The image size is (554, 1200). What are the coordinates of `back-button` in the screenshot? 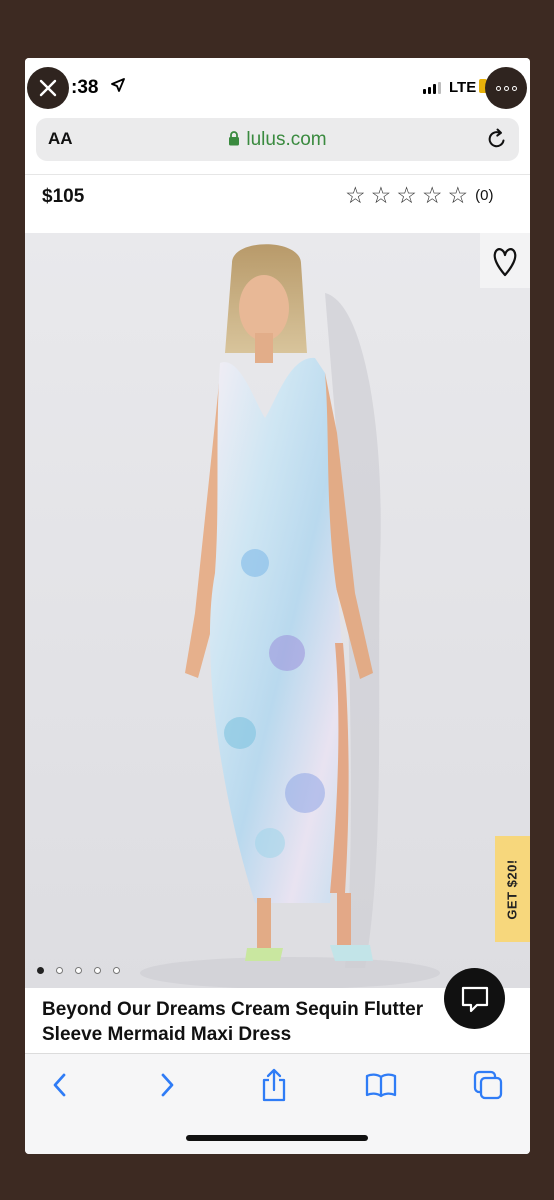 It's located at (60, 1085).